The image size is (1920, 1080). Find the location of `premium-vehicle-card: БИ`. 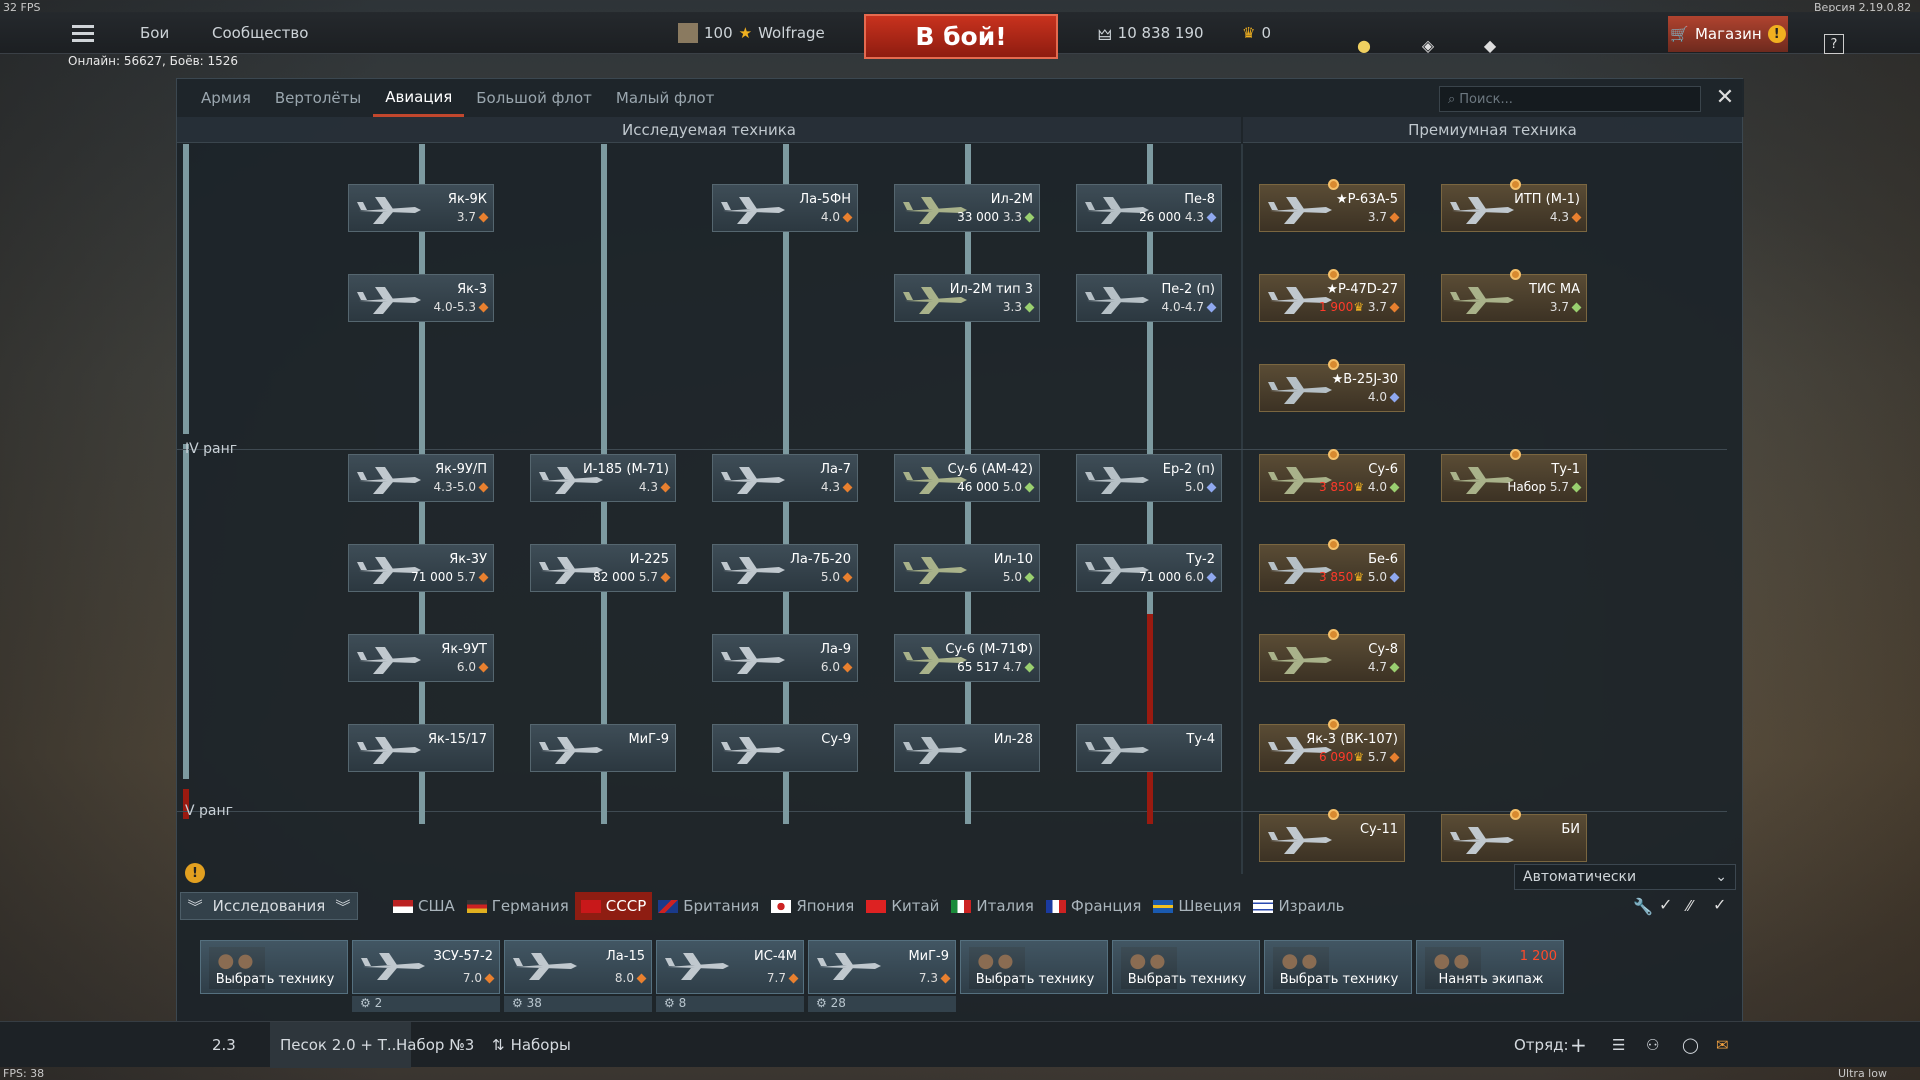

premium-vehicle-card: БИ is located at coordinates (1514, 835).